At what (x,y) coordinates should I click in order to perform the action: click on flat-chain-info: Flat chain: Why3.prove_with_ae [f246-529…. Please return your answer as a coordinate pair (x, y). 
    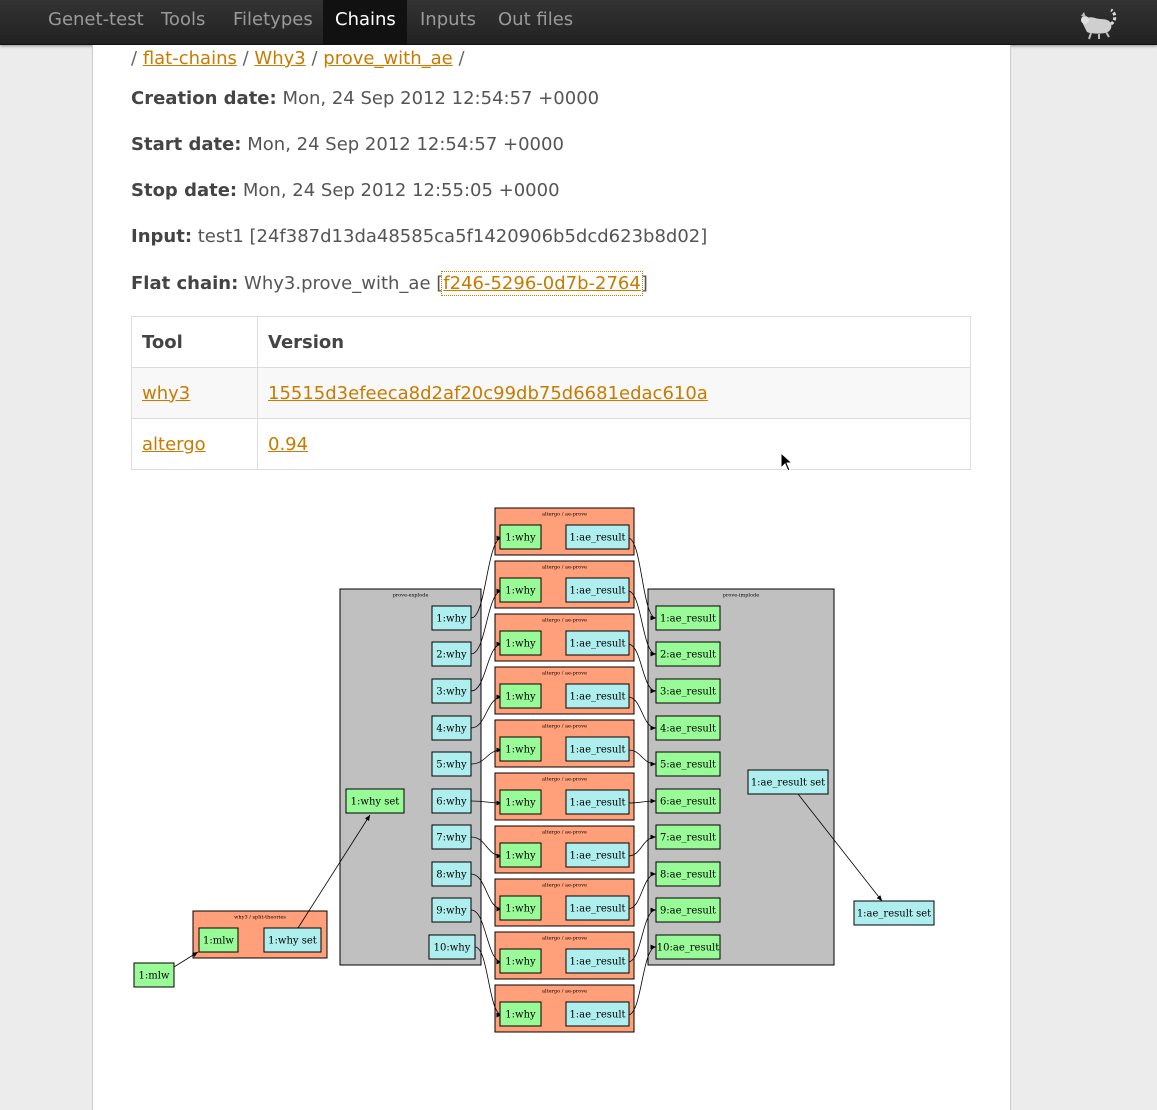
    Looking at the image, I should click on (389, 283).